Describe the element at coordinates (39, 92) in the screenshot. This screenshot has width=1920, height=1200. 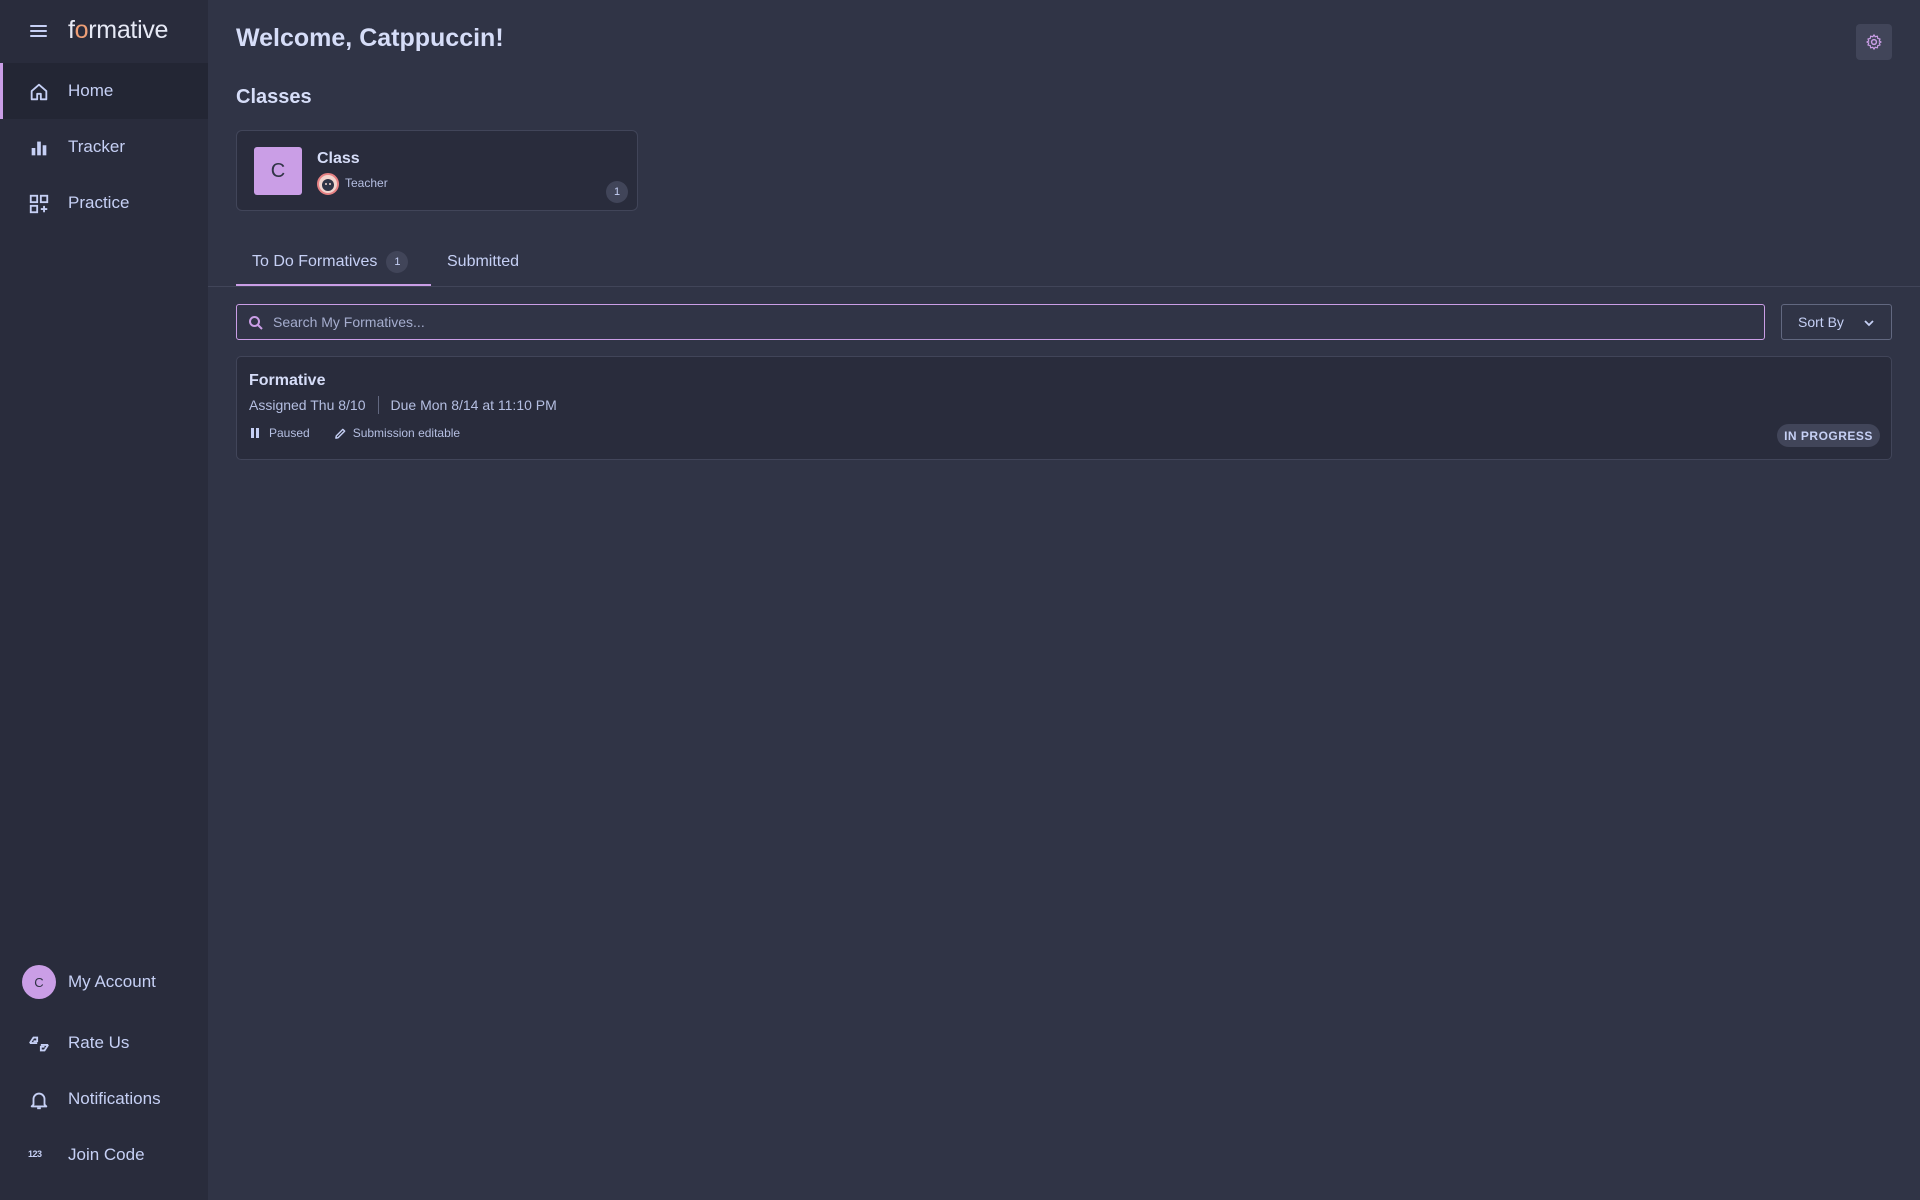
I see `home-icon` at that location.